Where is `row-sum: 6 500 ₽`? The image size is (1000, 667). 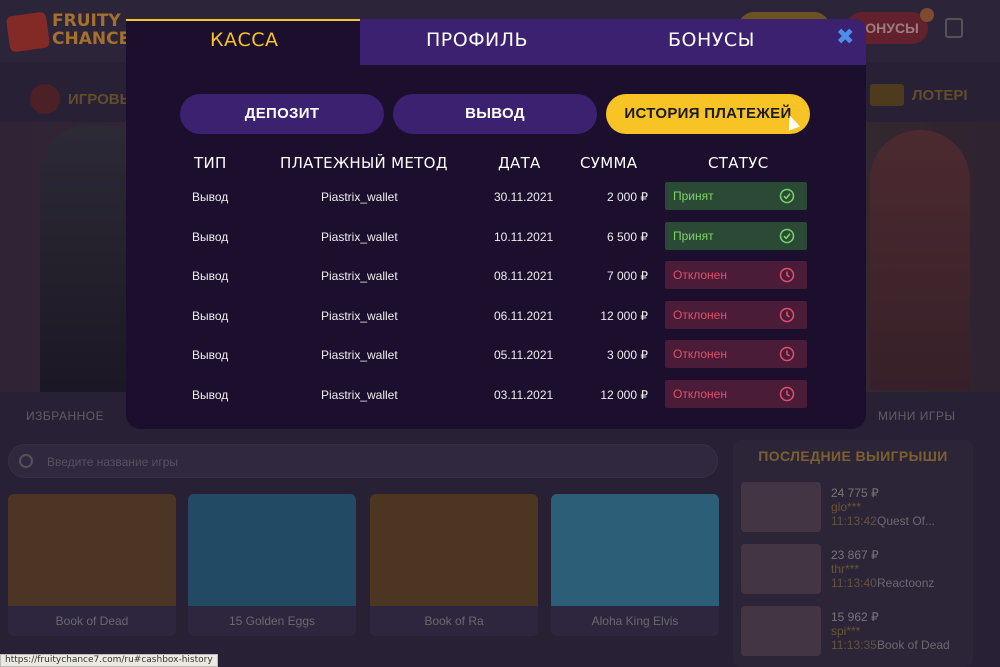
row-sum: 6 500 ₽ is located at coordinates (627, 237).